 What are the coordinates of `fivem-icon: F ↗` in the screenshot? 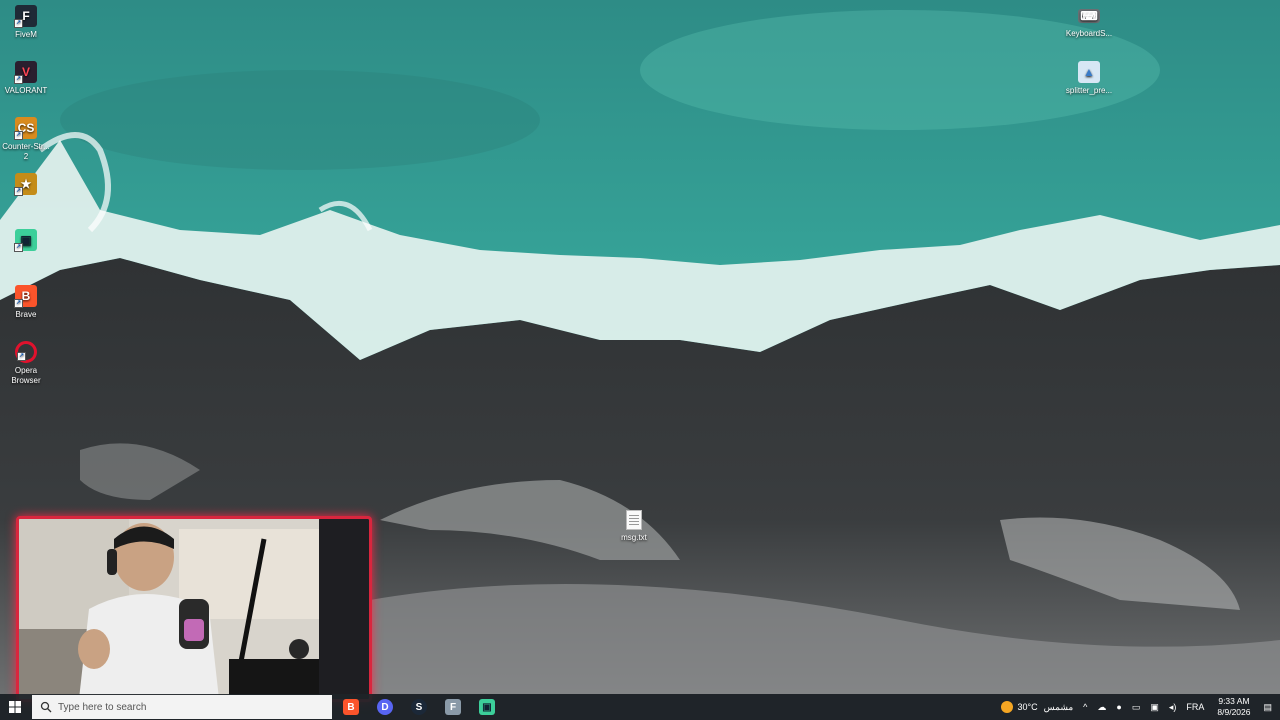 It's located at (25, 16).